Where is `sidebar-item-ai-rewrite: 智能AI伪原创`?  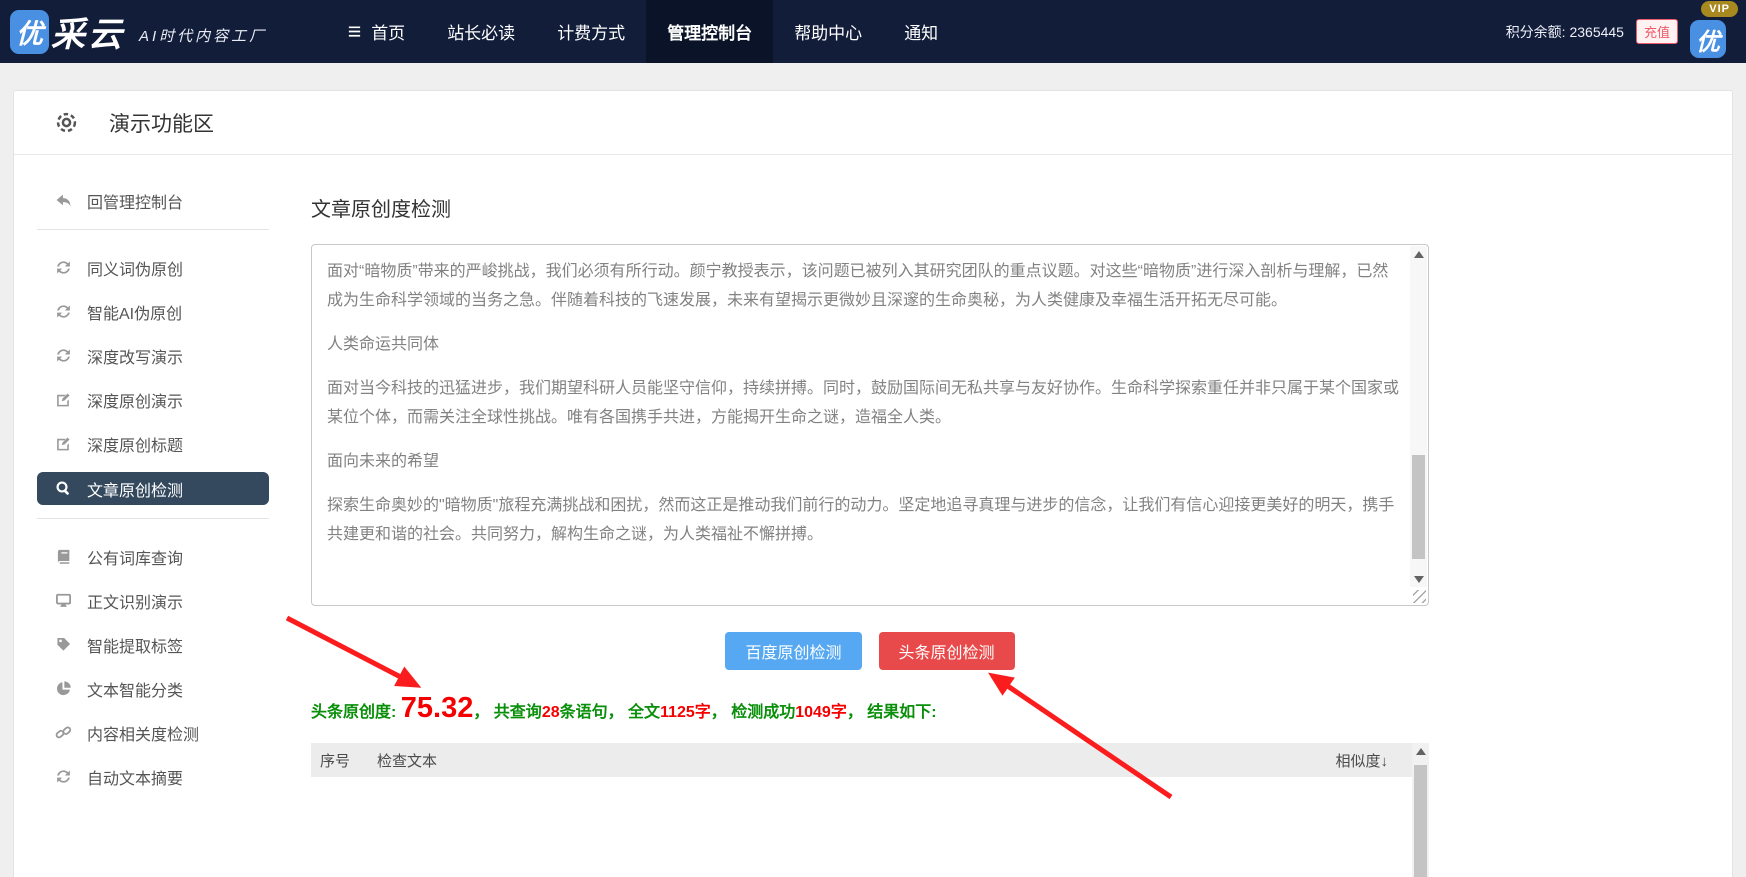 sidebar-item-ai-rewrite: 智能AI伪原创 is located at coordinates (153, 311).